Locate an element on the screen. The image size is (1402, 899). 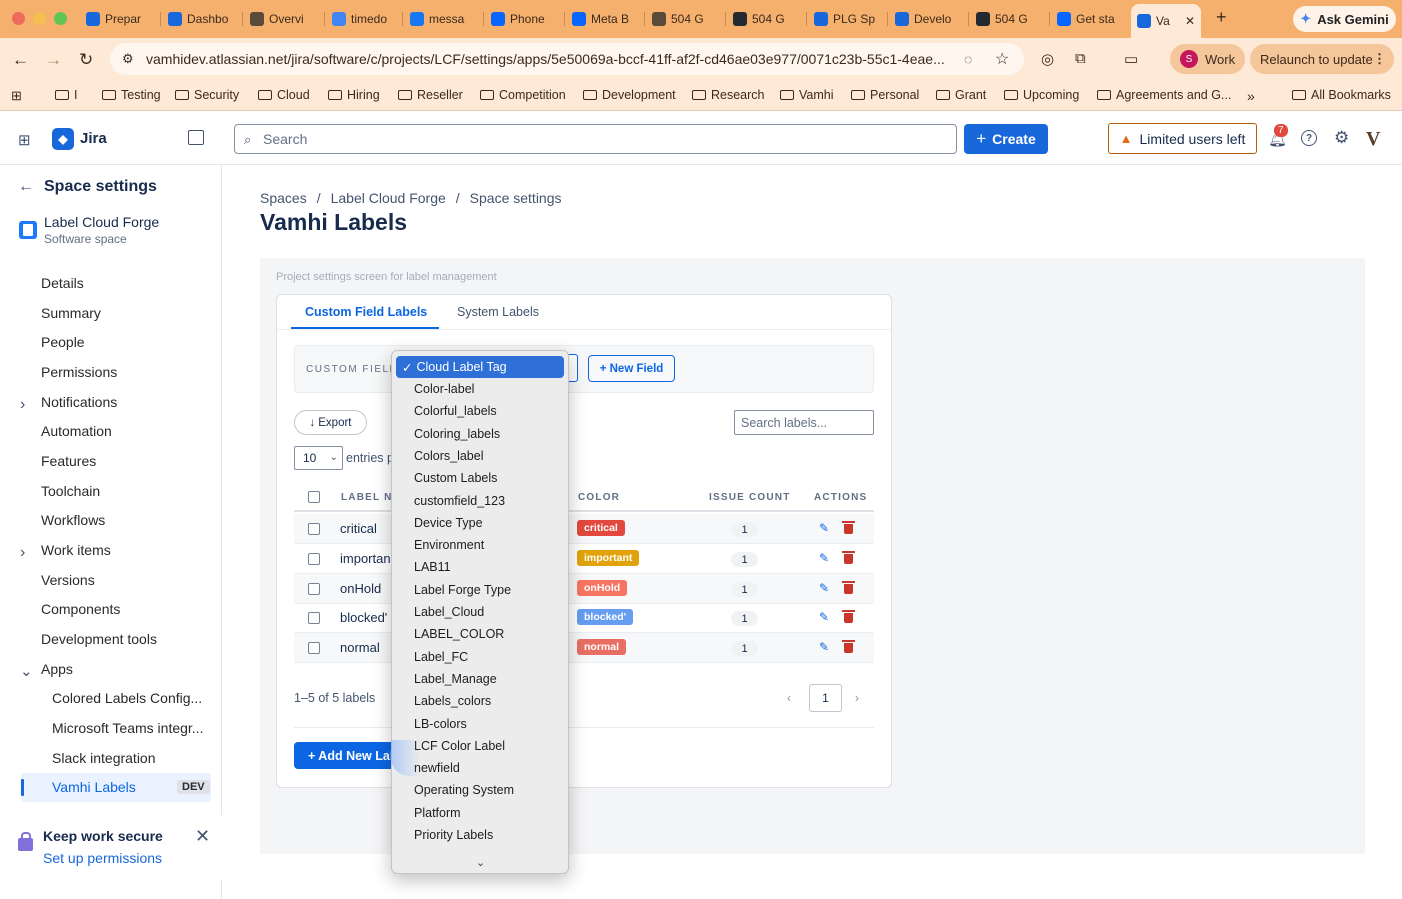
help-icon: ? is located at coordinates (1309, 138).